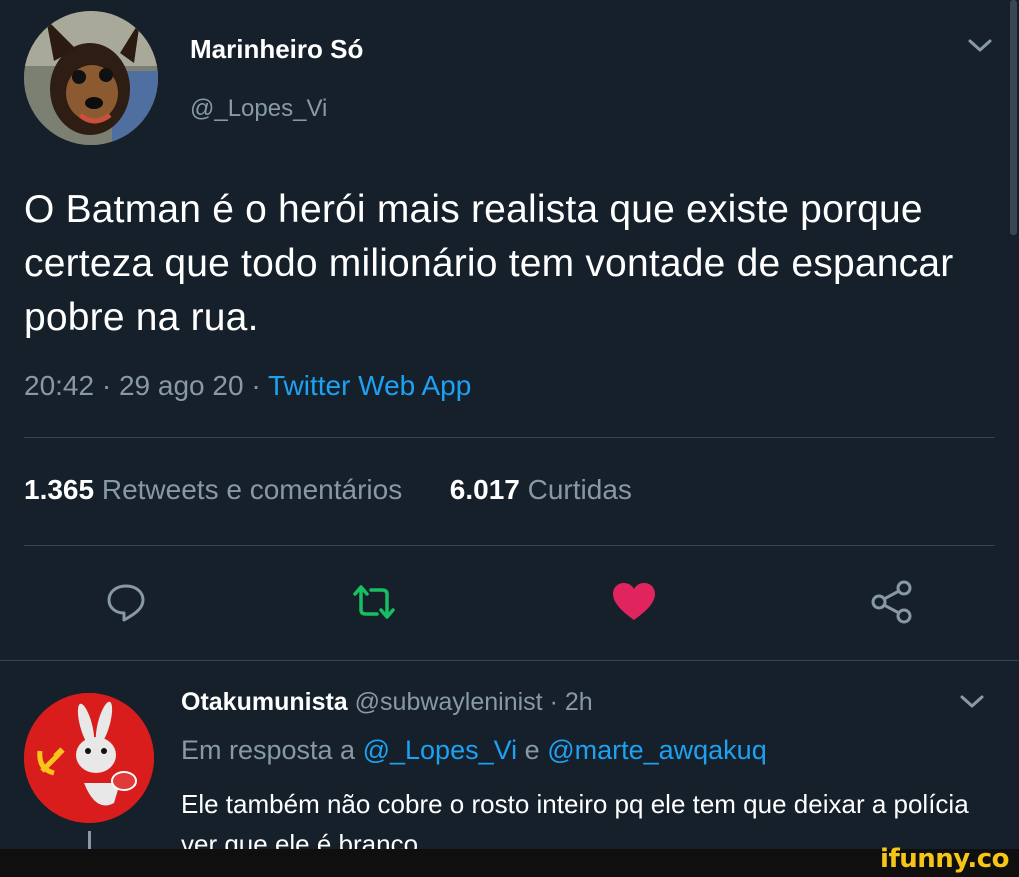 This screenshot has height=877, width=1019. I want to click on footer-bar, so click(509, 863).